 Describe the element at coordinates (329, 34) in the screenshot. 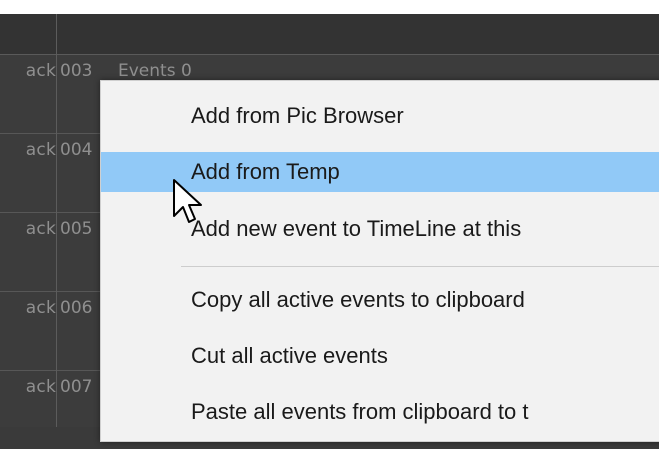

I see `timeline-header` at that location.